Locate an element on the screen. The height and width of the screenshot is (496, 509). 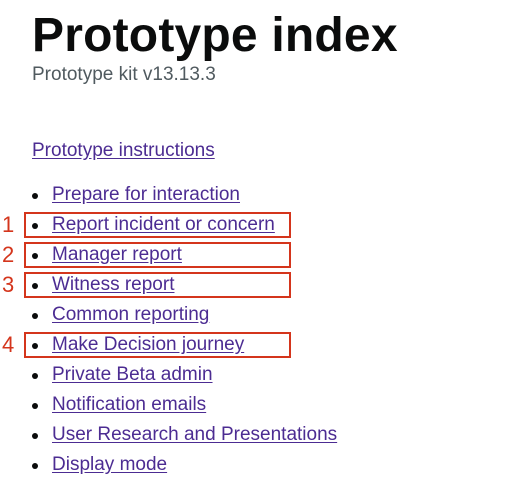
link-private-beta-admin: Private Beta admin is located at coordinates (132, 374).